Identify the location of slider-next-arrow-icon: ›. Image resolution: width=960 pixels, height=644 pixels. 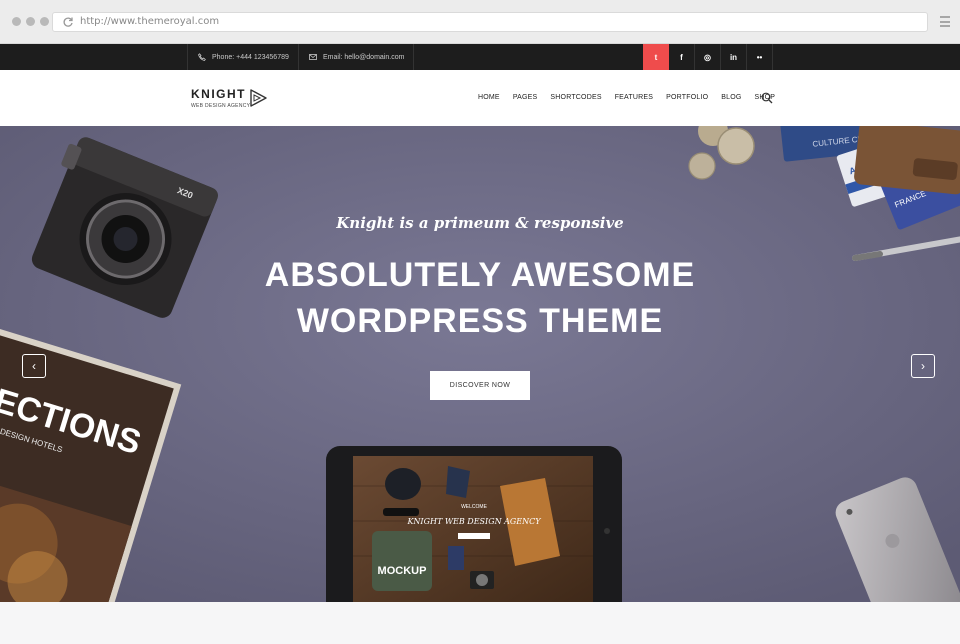
(923, 366).